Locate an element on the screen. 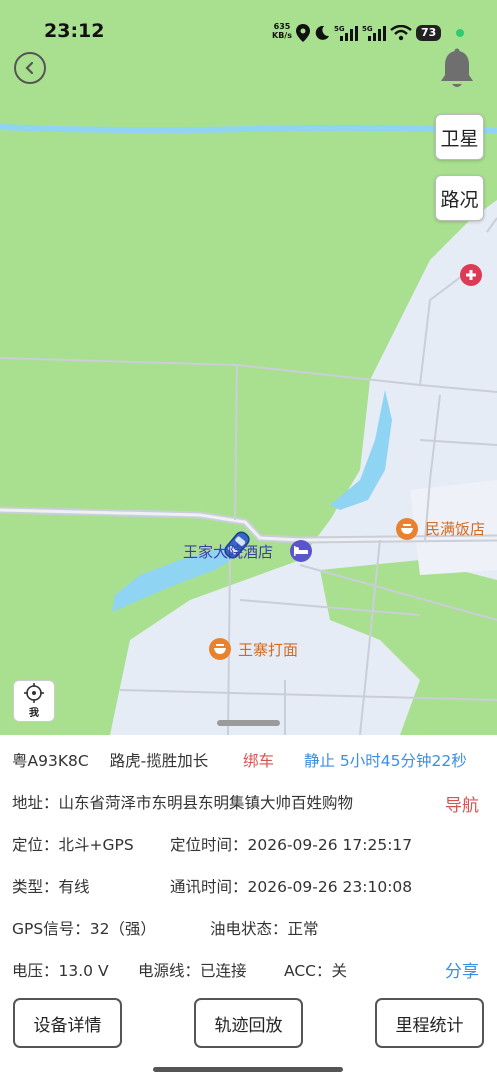  status-icons: 5G 5G 73 is located at coordinates (369, 33).